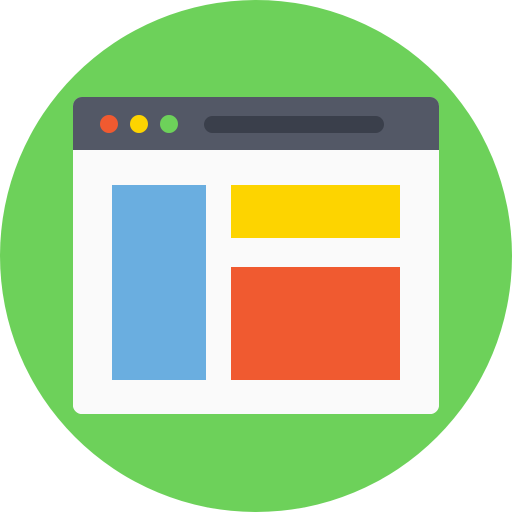  What do you see at coordinates (139, 124) in the screenshot?
I see `minimize-dot-icon` at bounding box center [139, 124].